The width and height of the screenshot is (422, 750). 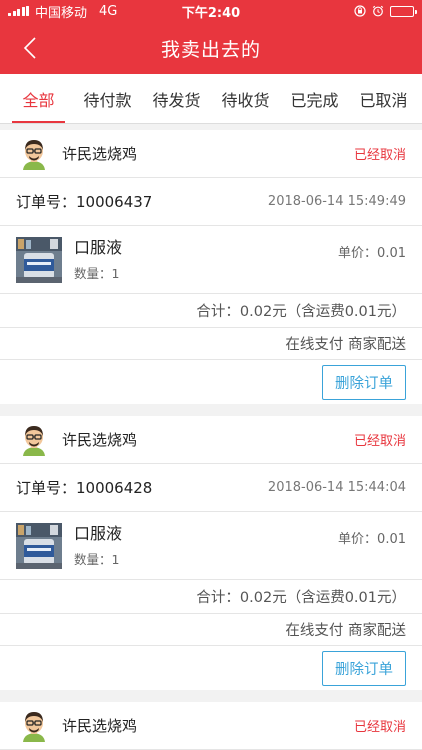 I want to click on signal-icon, so click(x=18, y=11).